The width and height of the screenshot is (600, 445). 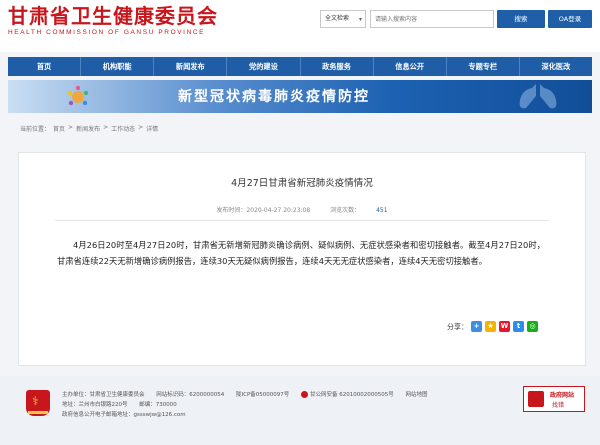 I want to click on footer-line-3: 政府信息公开电子邮箱地址：gssswjw@126.com, so click(x=124, y=414).